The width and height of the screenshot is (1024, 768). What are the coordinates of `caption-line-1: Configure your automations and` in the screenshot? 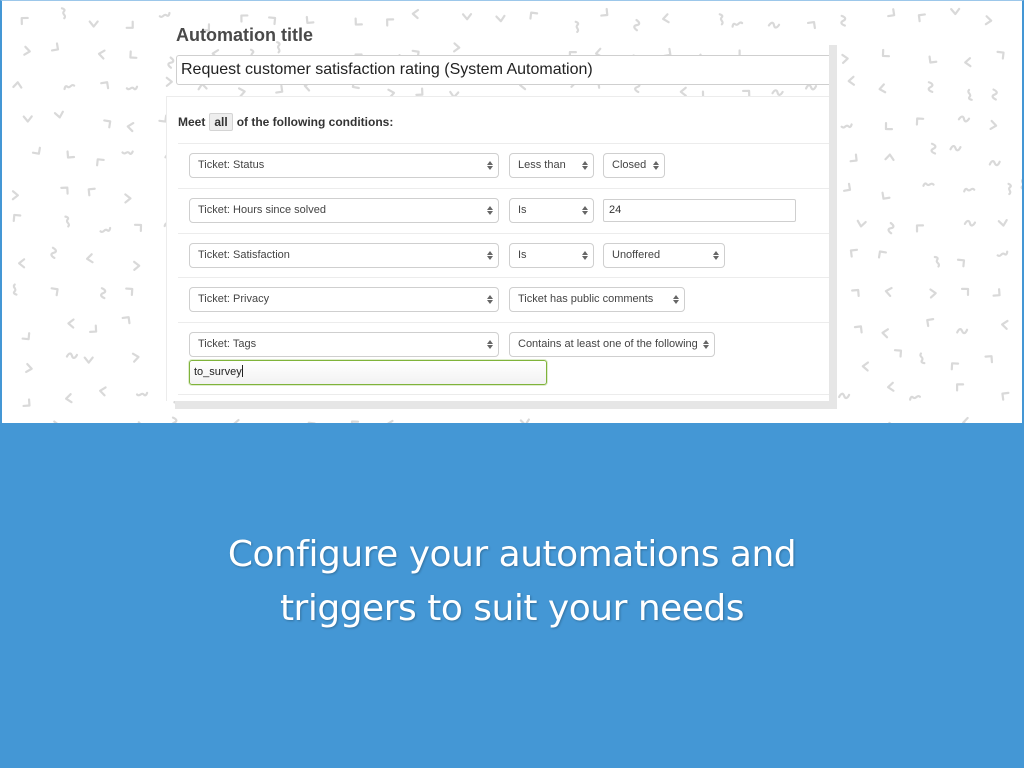 It's located at (512, 554).